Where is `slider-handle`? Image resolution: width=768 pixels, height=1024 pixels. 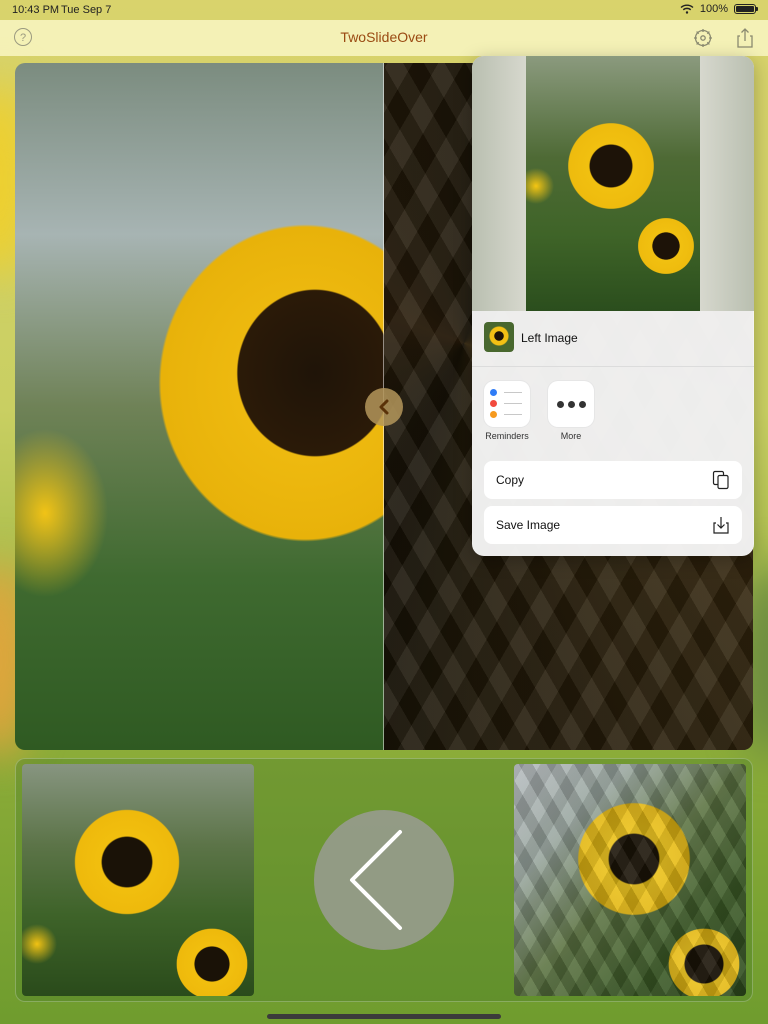 slider-handle is located at coordinates (384, 407).